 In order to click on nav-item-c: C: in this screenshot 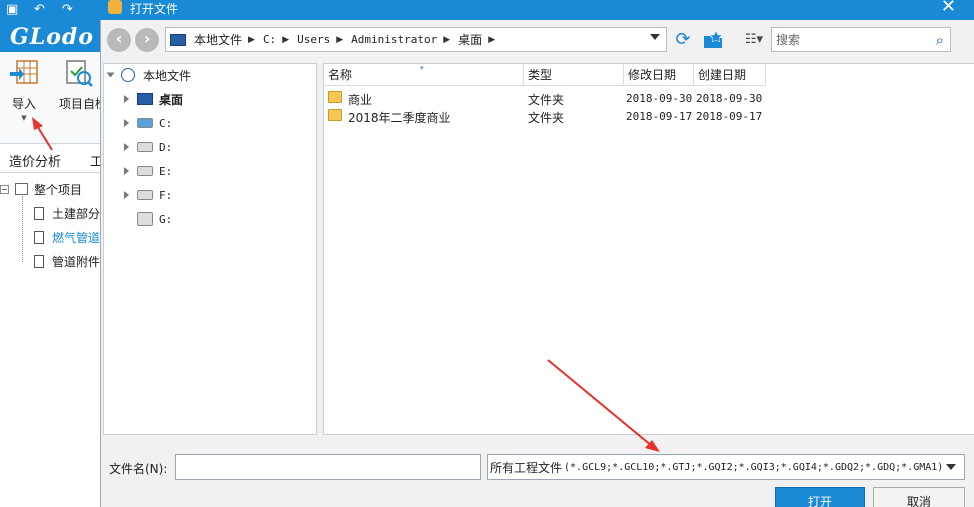, I will do `click(148, 123)`.